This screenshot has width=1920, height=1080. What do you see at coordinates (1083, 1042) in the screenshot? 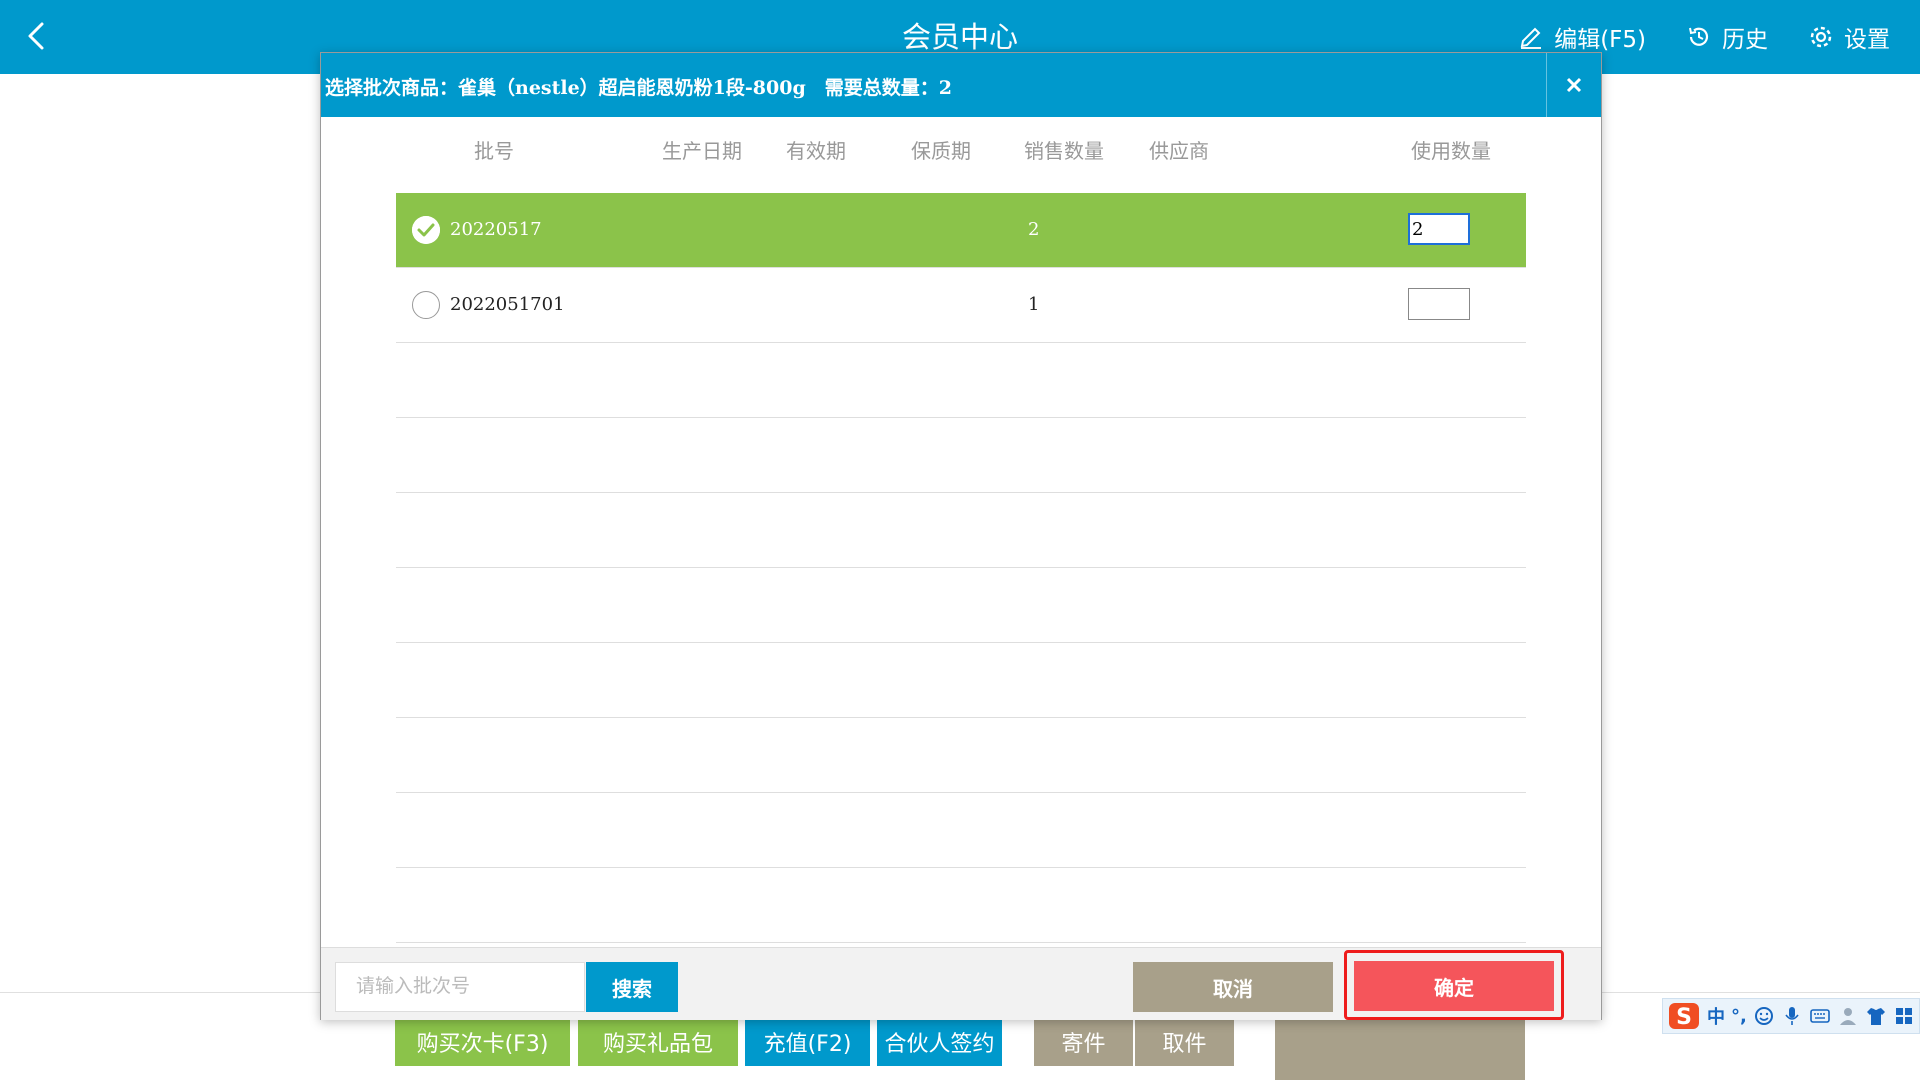
I see `send-item-button: 寄件` at bounding box center [1083, 1042].